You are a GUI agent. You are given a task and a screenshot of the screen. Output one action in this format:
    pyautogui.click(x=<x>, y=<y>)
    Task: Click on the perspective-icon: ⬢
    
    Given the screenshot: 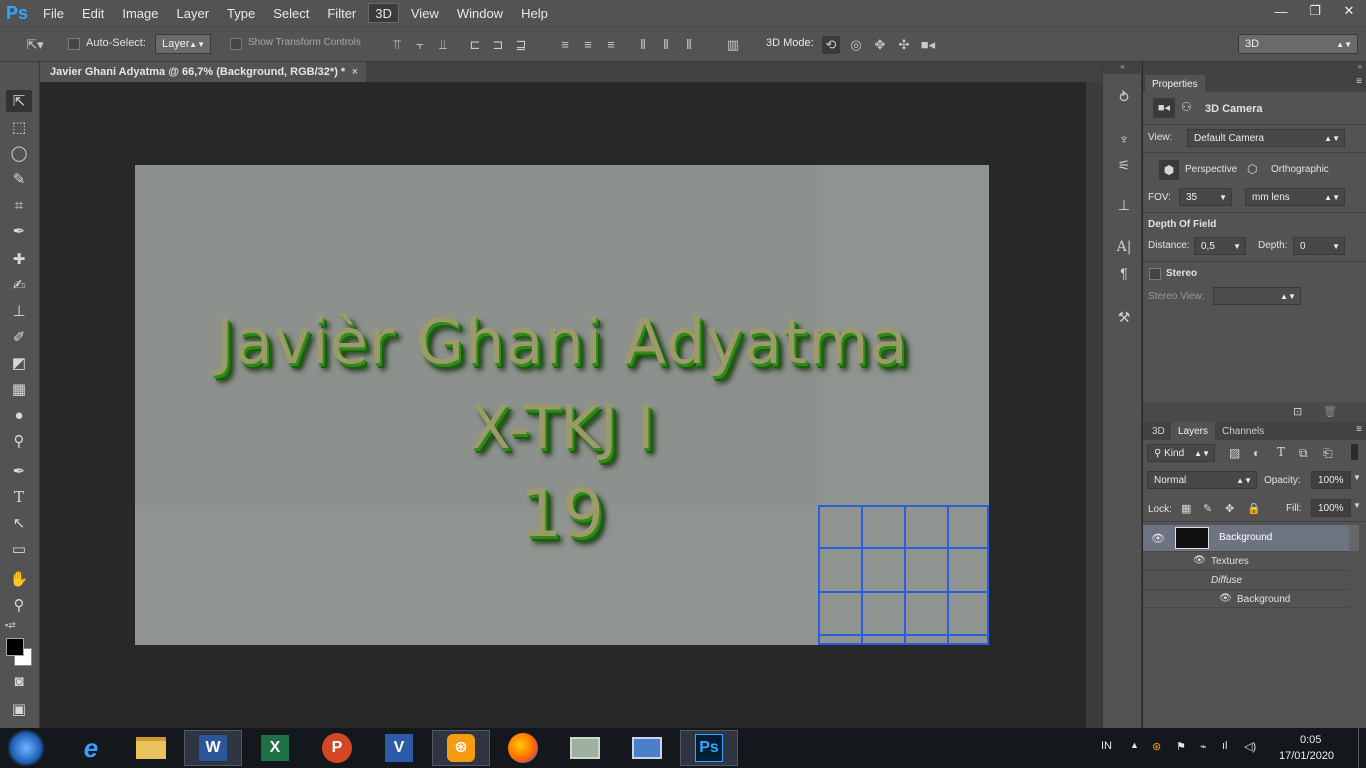 What is the action you would take?
    pyautogui.click(x=1169, y=170)
    